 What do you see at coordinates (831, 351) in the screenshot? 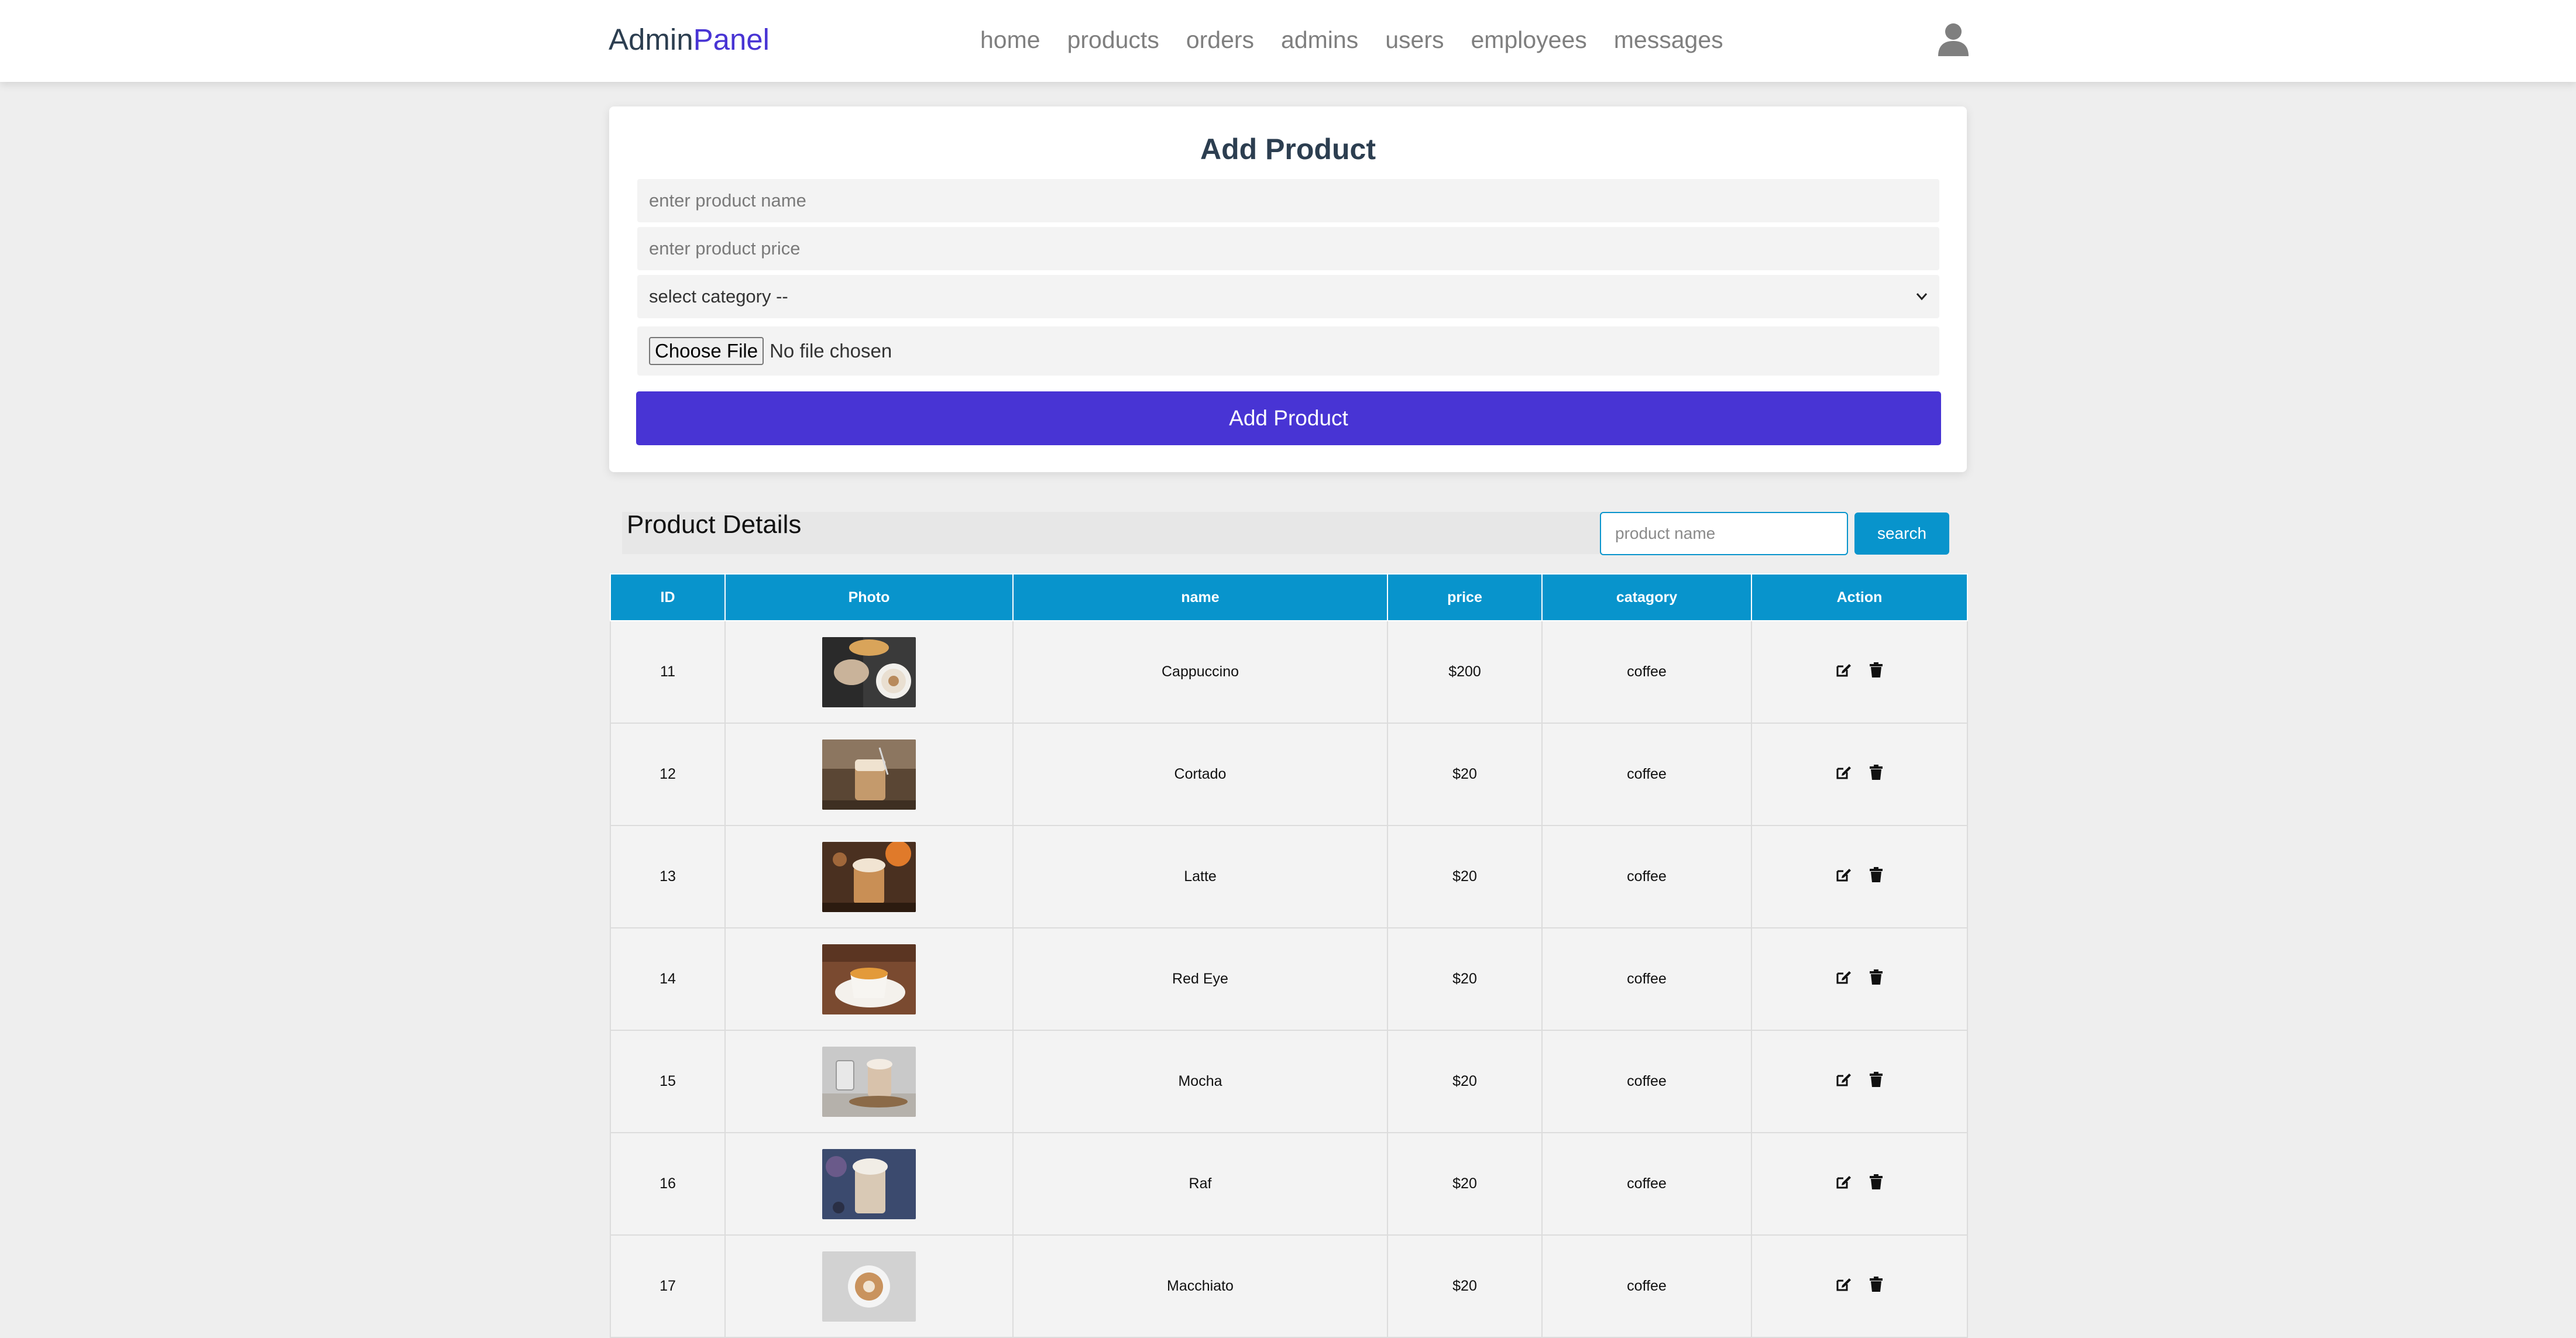
I see `file-status-text: No file chosen` at bounding box center [831, 351].